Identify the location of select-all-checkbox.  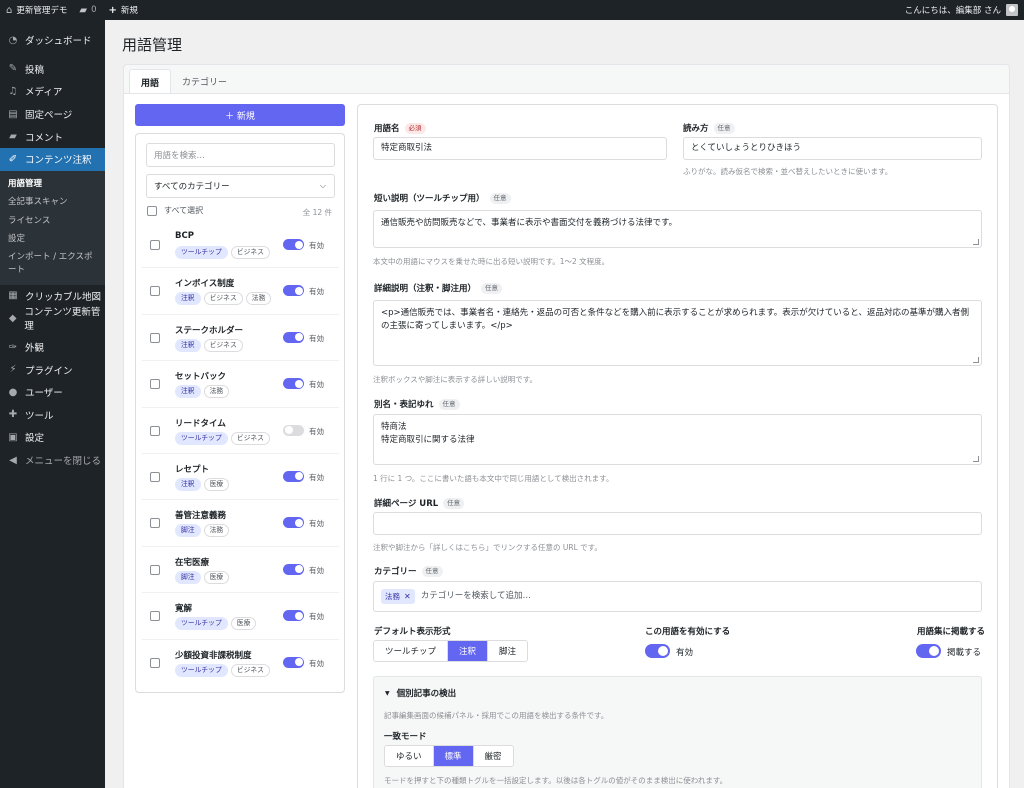
(152, 210).